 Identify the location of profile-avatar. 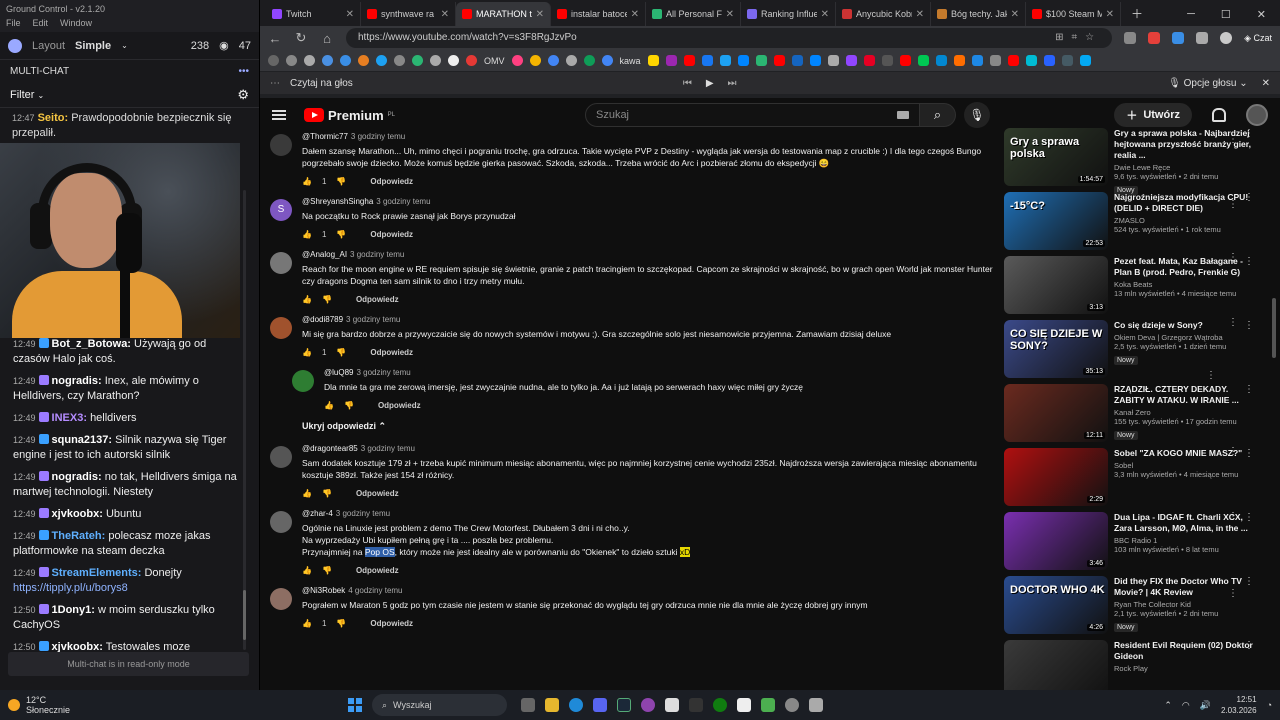
(1226, 38).